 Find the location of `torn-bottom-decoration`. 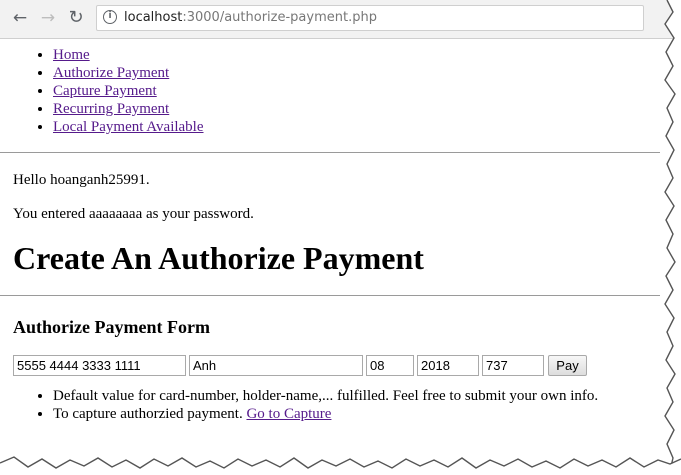

torn-bottom-decoration is located at coordinates (340, 465).